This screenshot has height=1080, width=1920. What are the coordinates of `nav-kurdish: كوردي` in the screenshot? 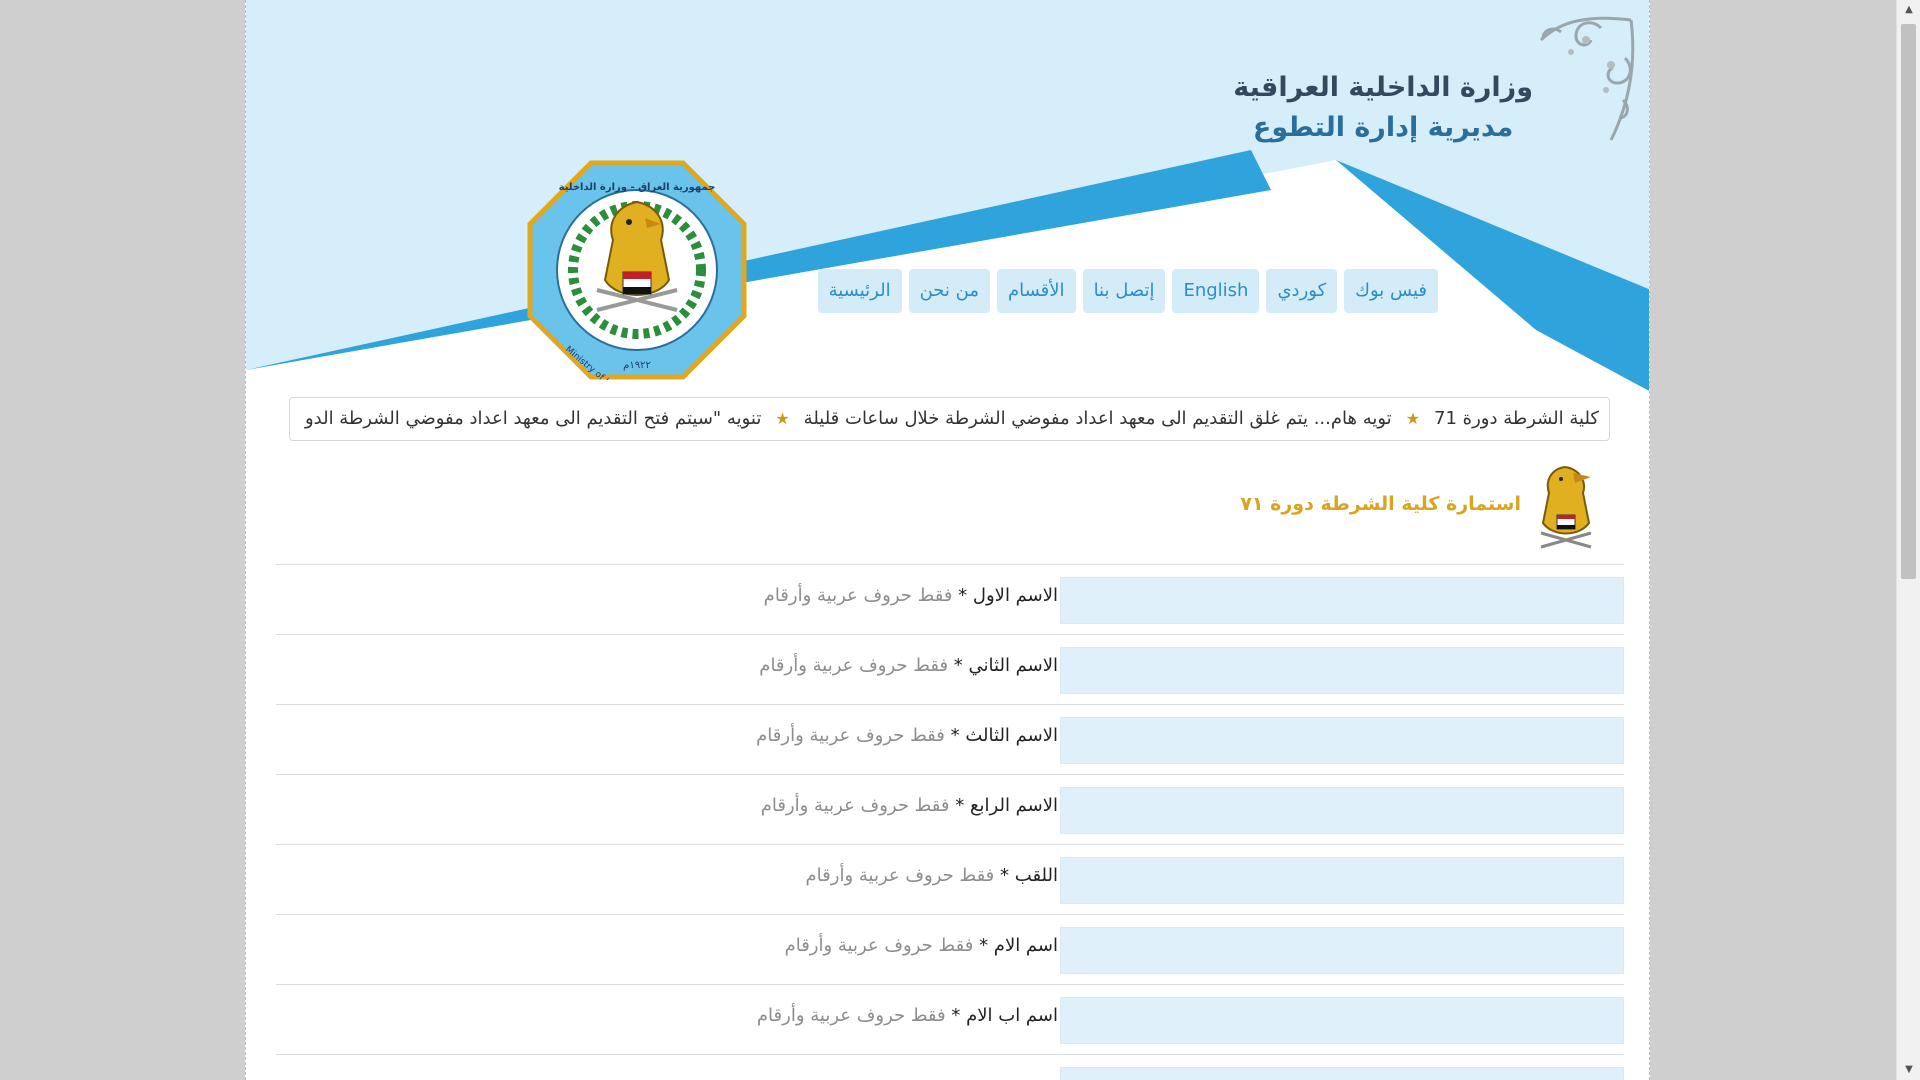 It's located at (1302, 291).